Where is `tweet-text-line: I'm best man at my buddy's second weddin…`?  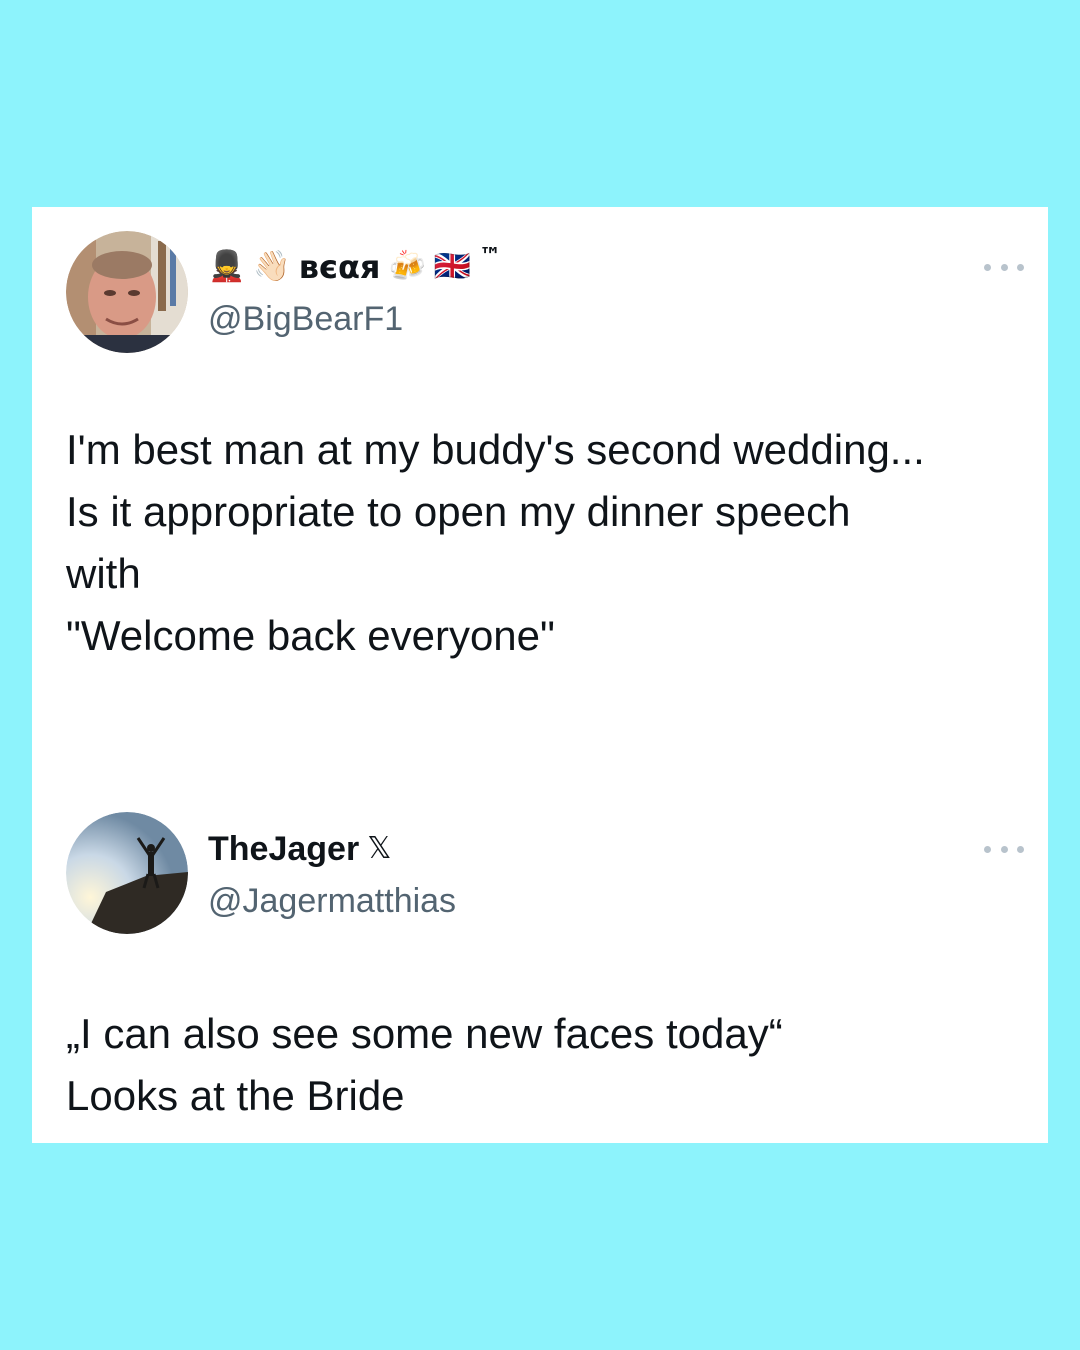
tweet-text-line: I'm best man at my buddy's second weddin… is located at coordinates (495, 449).